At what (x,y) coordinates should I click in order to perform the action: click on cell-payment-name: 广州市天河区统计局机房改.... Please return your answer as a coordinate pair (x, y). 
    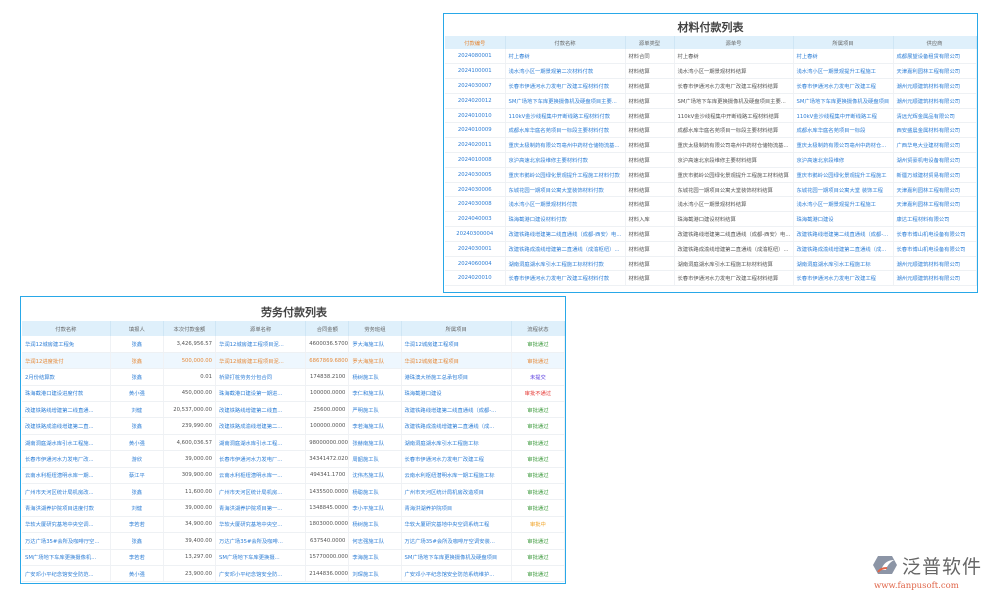
    Looking at the image, I should click on (66, 492).